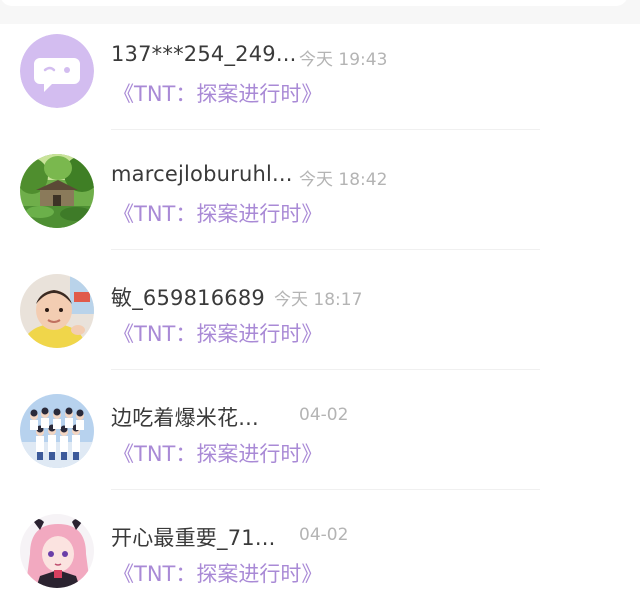  Describe the element at coordinates (343, 180) in the screenshot. I see `message-time: 今天 18:42` at that location.